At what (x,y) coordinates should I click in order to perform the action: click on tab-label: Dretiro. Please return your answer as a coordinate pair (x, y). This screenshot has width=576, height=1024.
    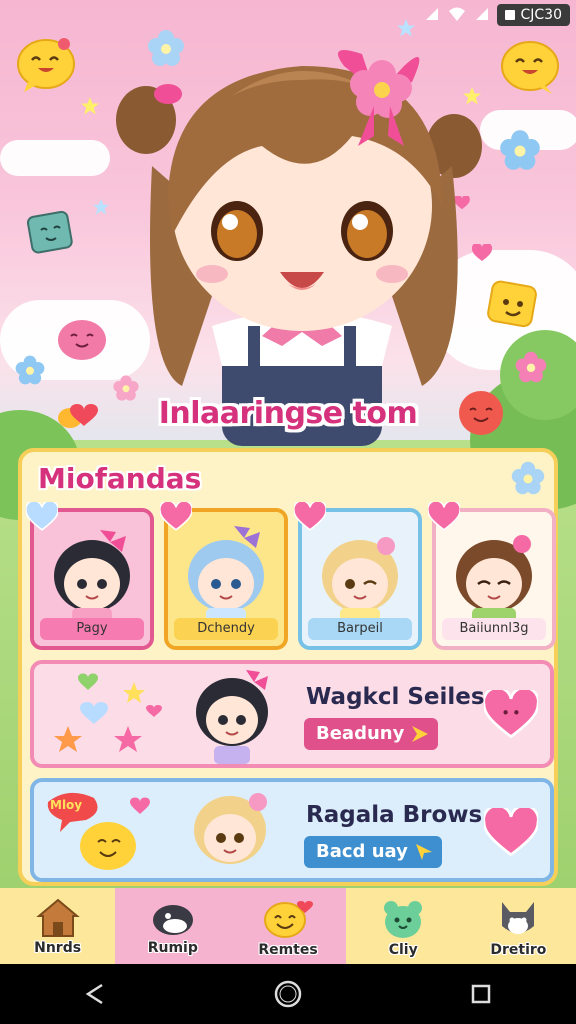
    Looking at the image, I should click on (518, 950).